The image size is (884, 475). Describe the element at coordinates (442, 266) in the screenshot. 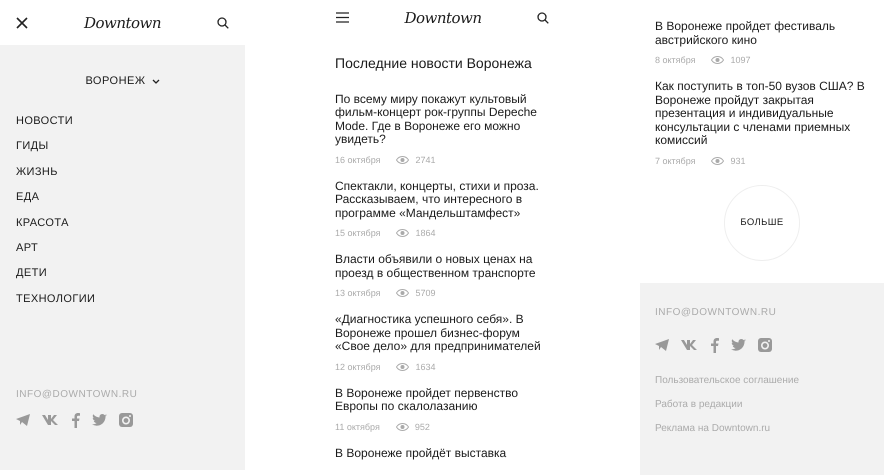

I see `article-title: Власти объявили о новых ценах на проезд в общественном транспорте` at that location.